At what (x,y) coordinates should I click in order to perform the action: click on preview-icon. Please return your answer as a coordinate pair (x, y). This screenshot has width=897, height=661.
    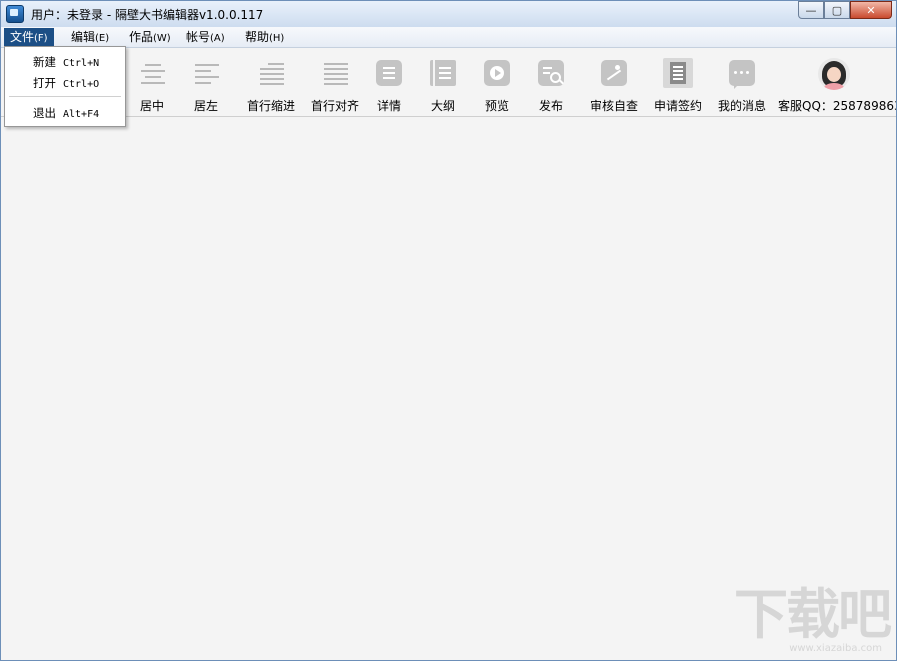
    Looking at the image, I should click on (497, 73).